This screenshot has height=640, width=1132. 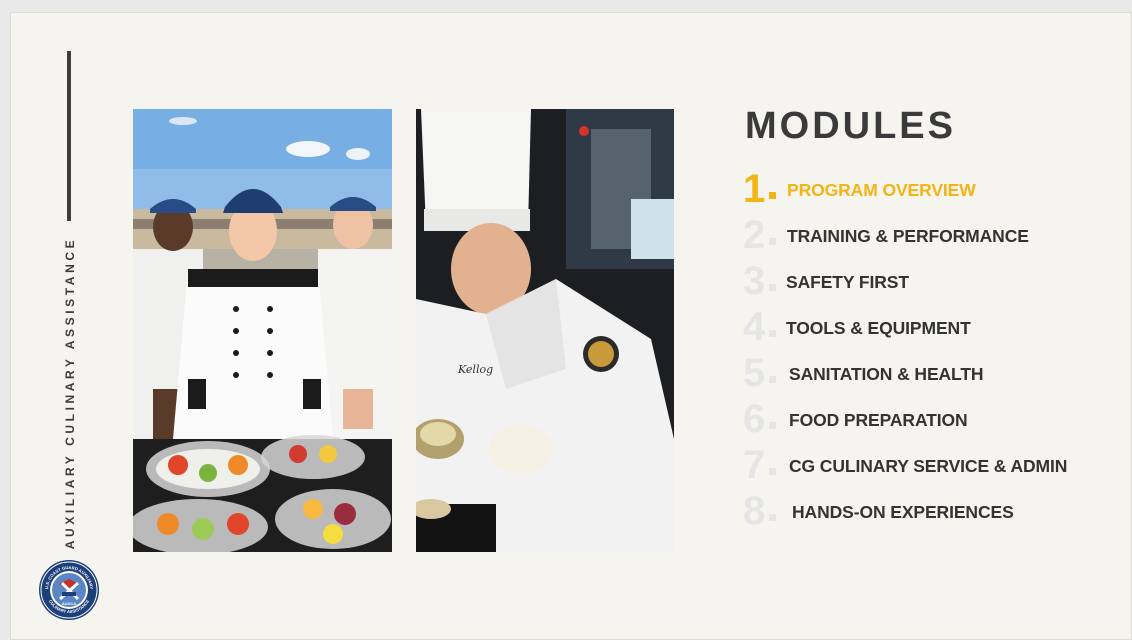 What do you see at coordinates (754, 235) in the screenshot?
I see `module-number: 2` at bounding box center [754, 235].